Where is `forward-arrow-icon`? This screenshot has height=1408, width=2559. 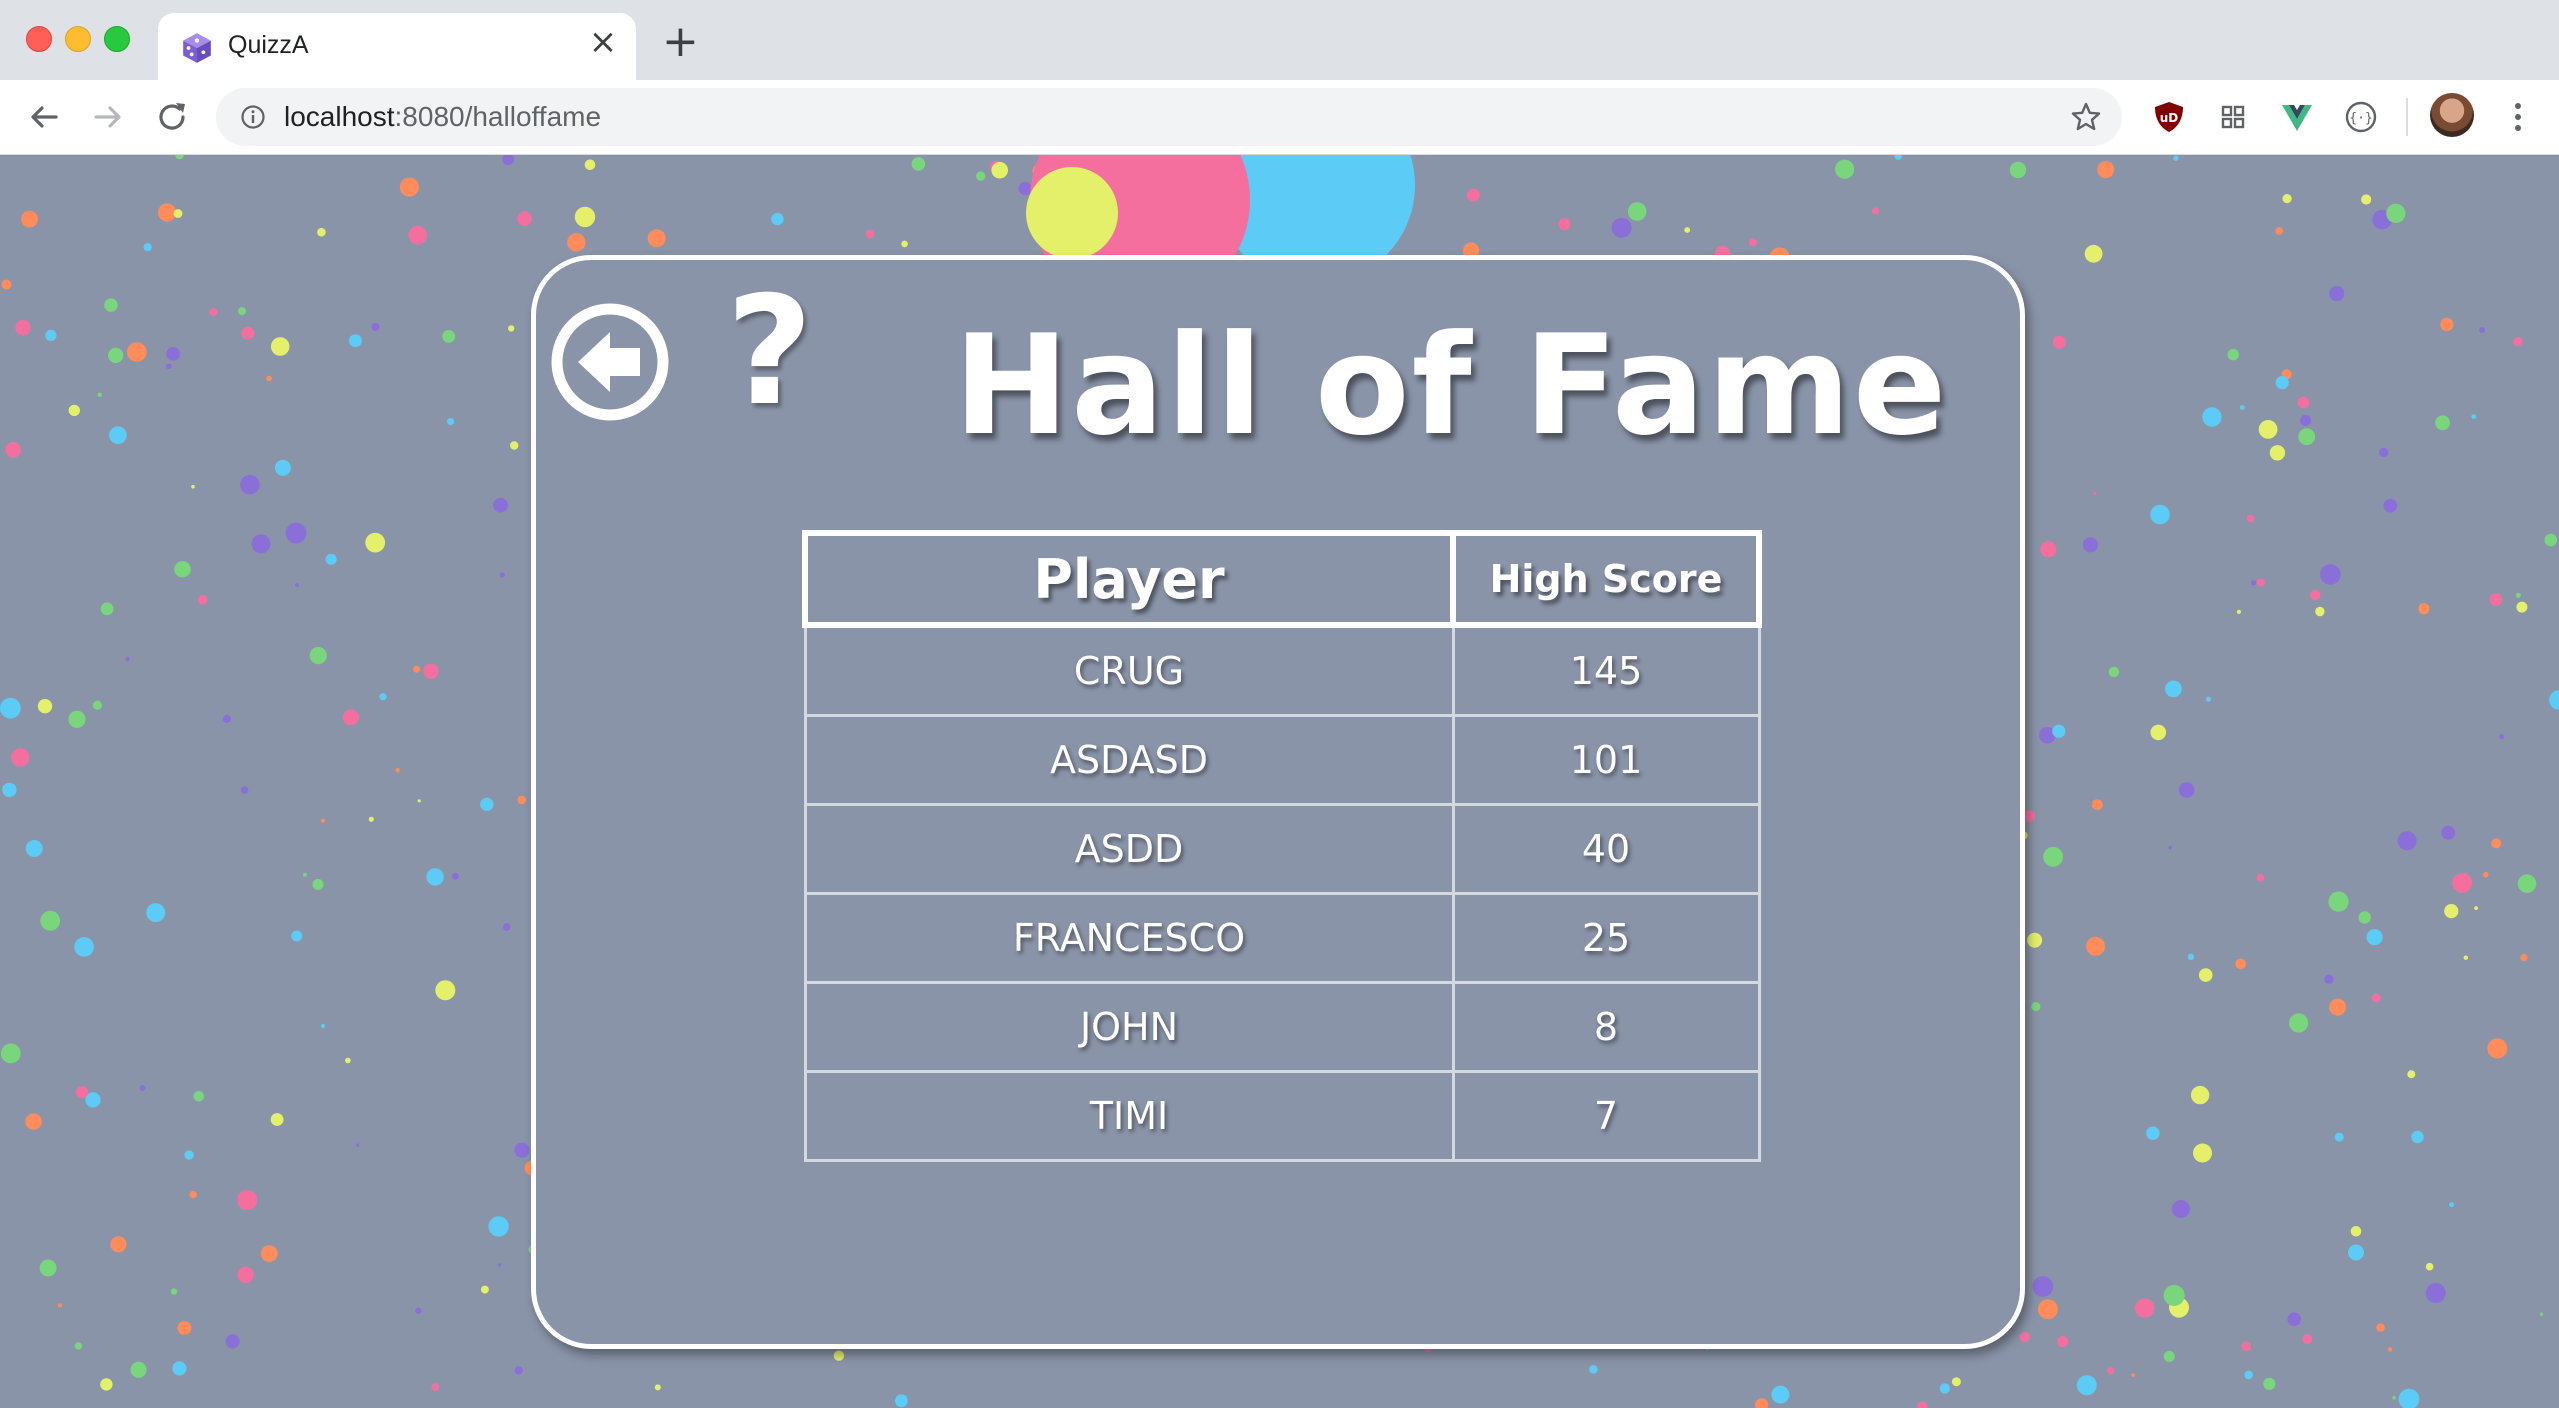 forward-arrow-icon is located at coordinates (108, 117).